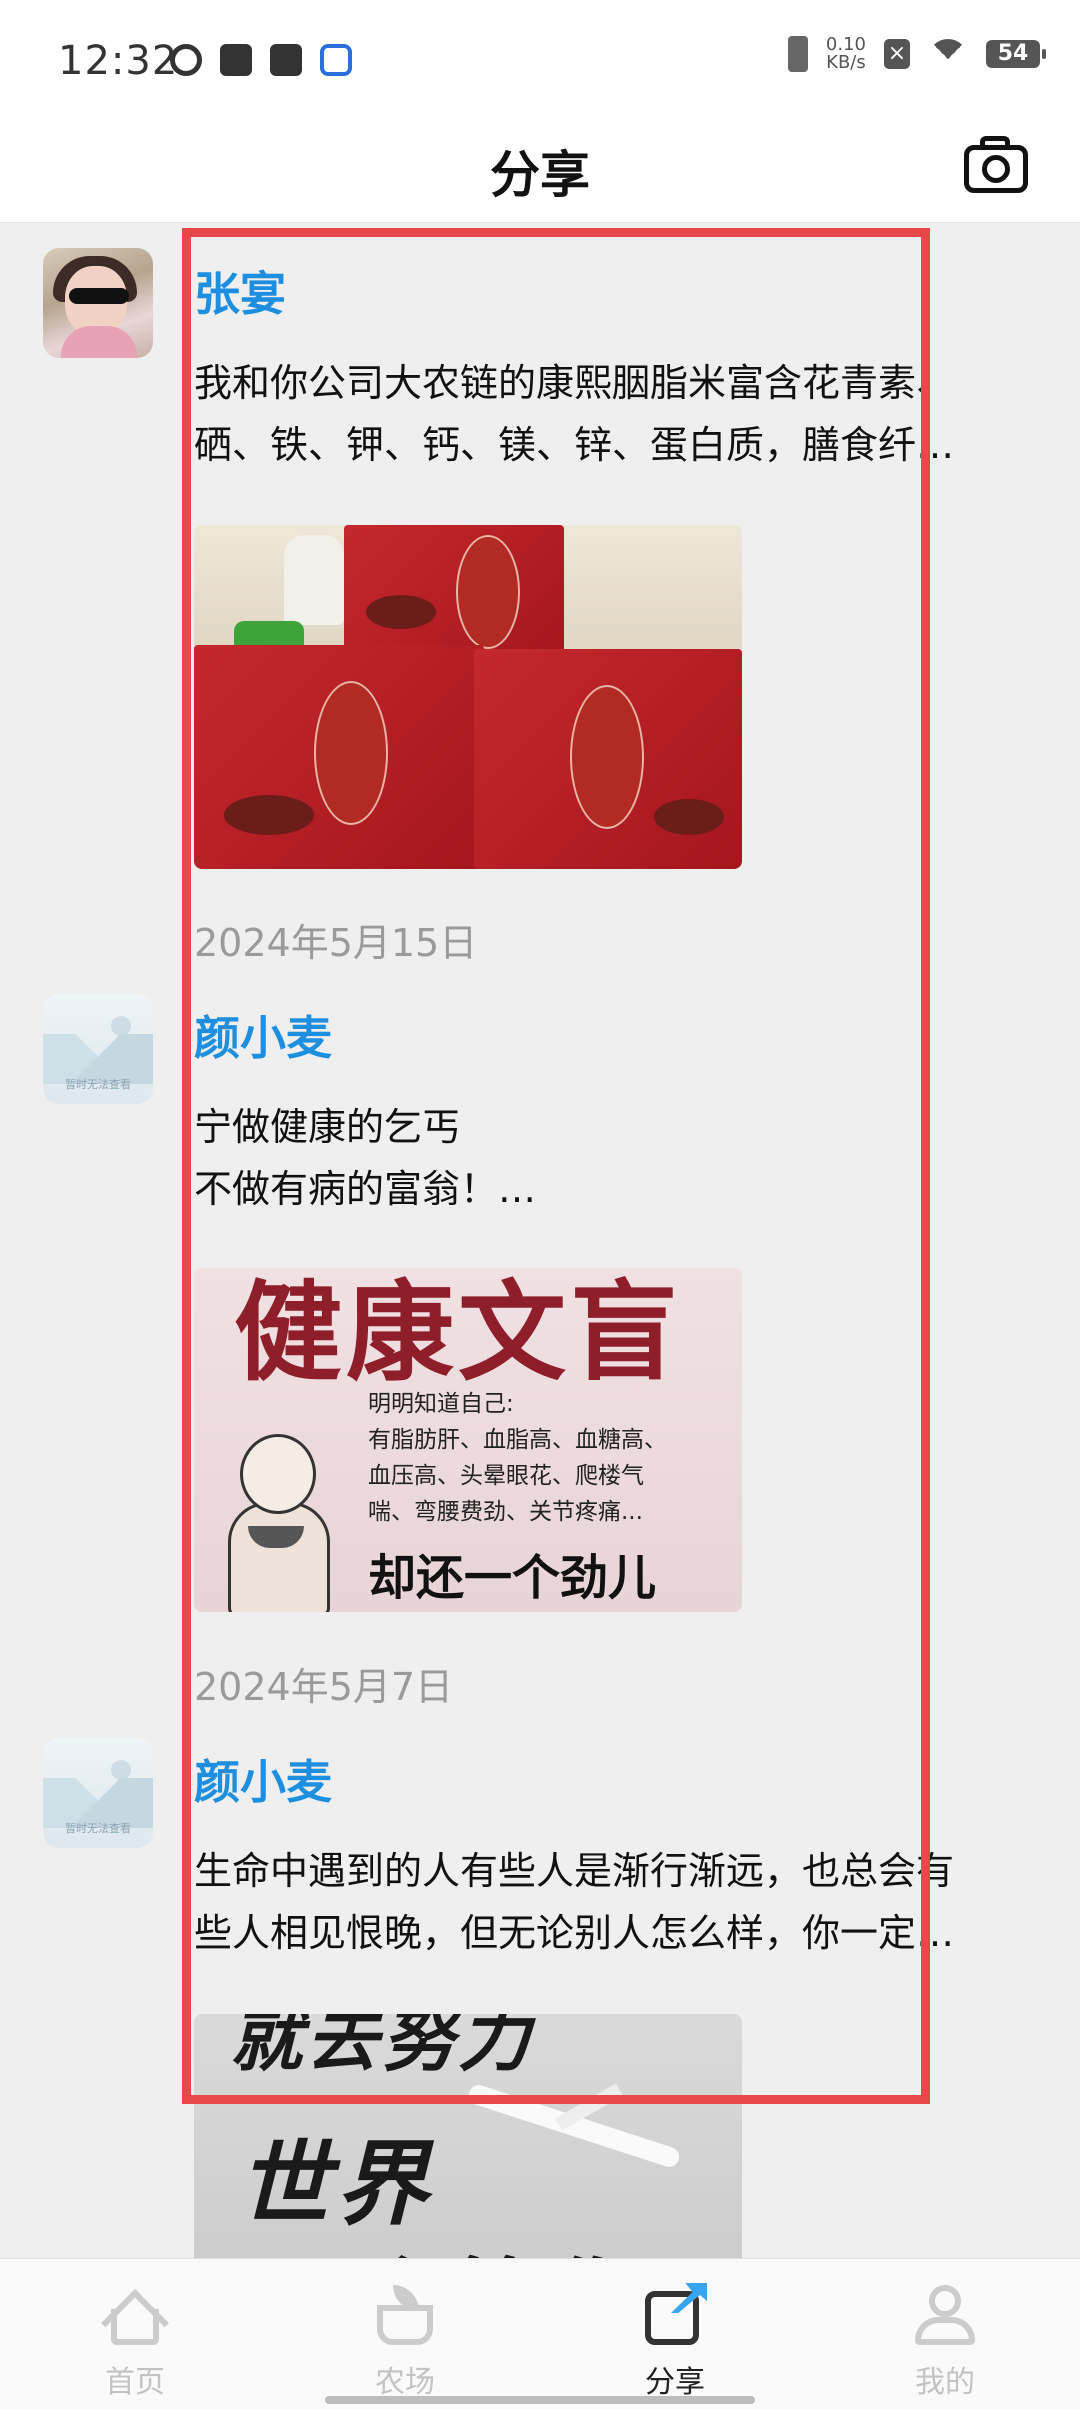 The height and width of the screenshot is (2409, 1080). I want to click on cartoon-man-illustration, so click(277, 1523).